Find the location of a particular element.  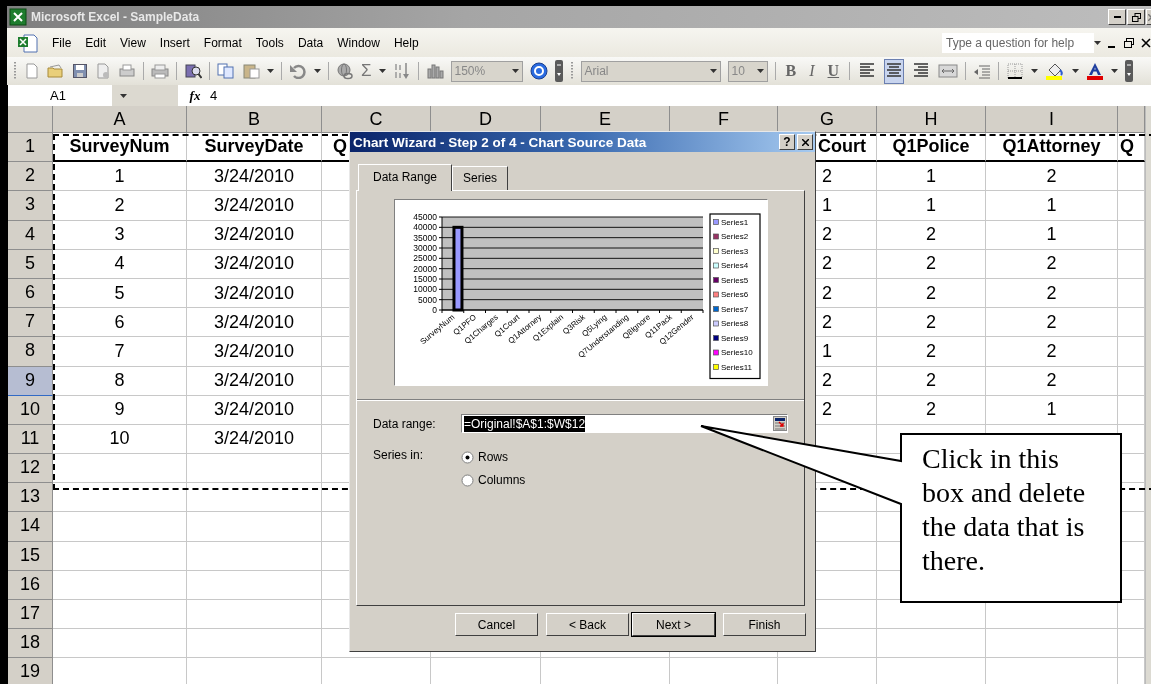

menu-item: File is located at coordinates (62, 42).